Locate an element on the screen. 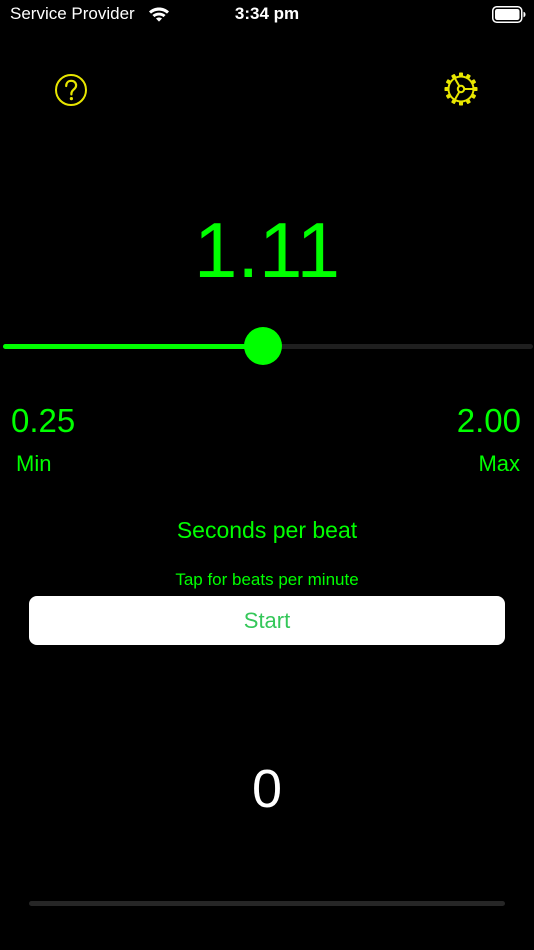  max-label: Max is located at coordinates (499, 463).